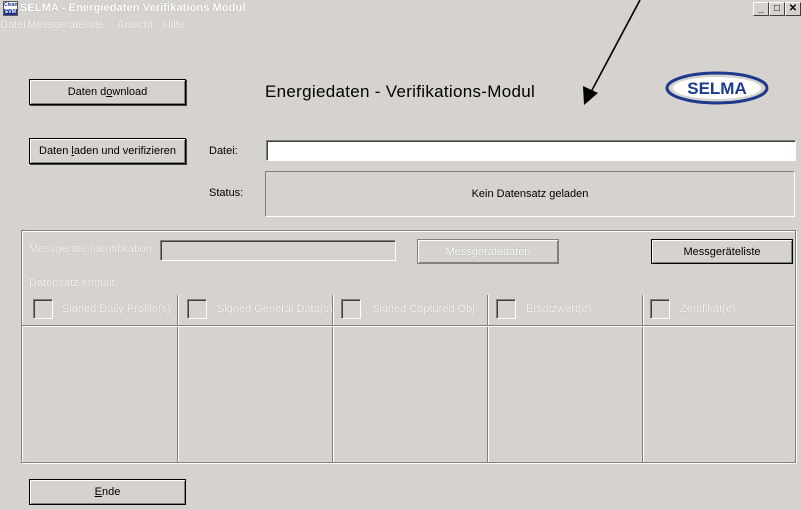 Image resolution: width=801 pixels, height=510 pixels. What do you see at coordinates (100, 378) in the screenshot?
I see `column-daily-profile` at bounding box center [100, 378].